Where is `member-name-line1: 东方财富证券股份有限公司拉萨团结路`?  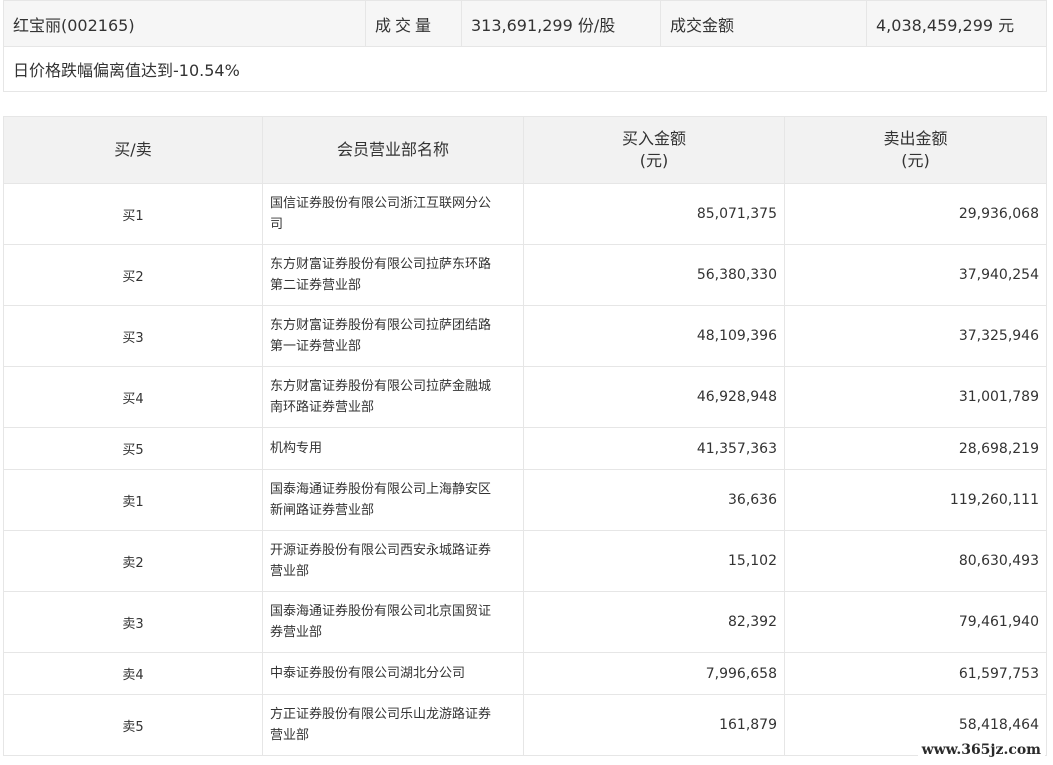 member-name-line1: 东方财富证券股份有限公司拉萨团结路 is located at coordinates (381, 325).